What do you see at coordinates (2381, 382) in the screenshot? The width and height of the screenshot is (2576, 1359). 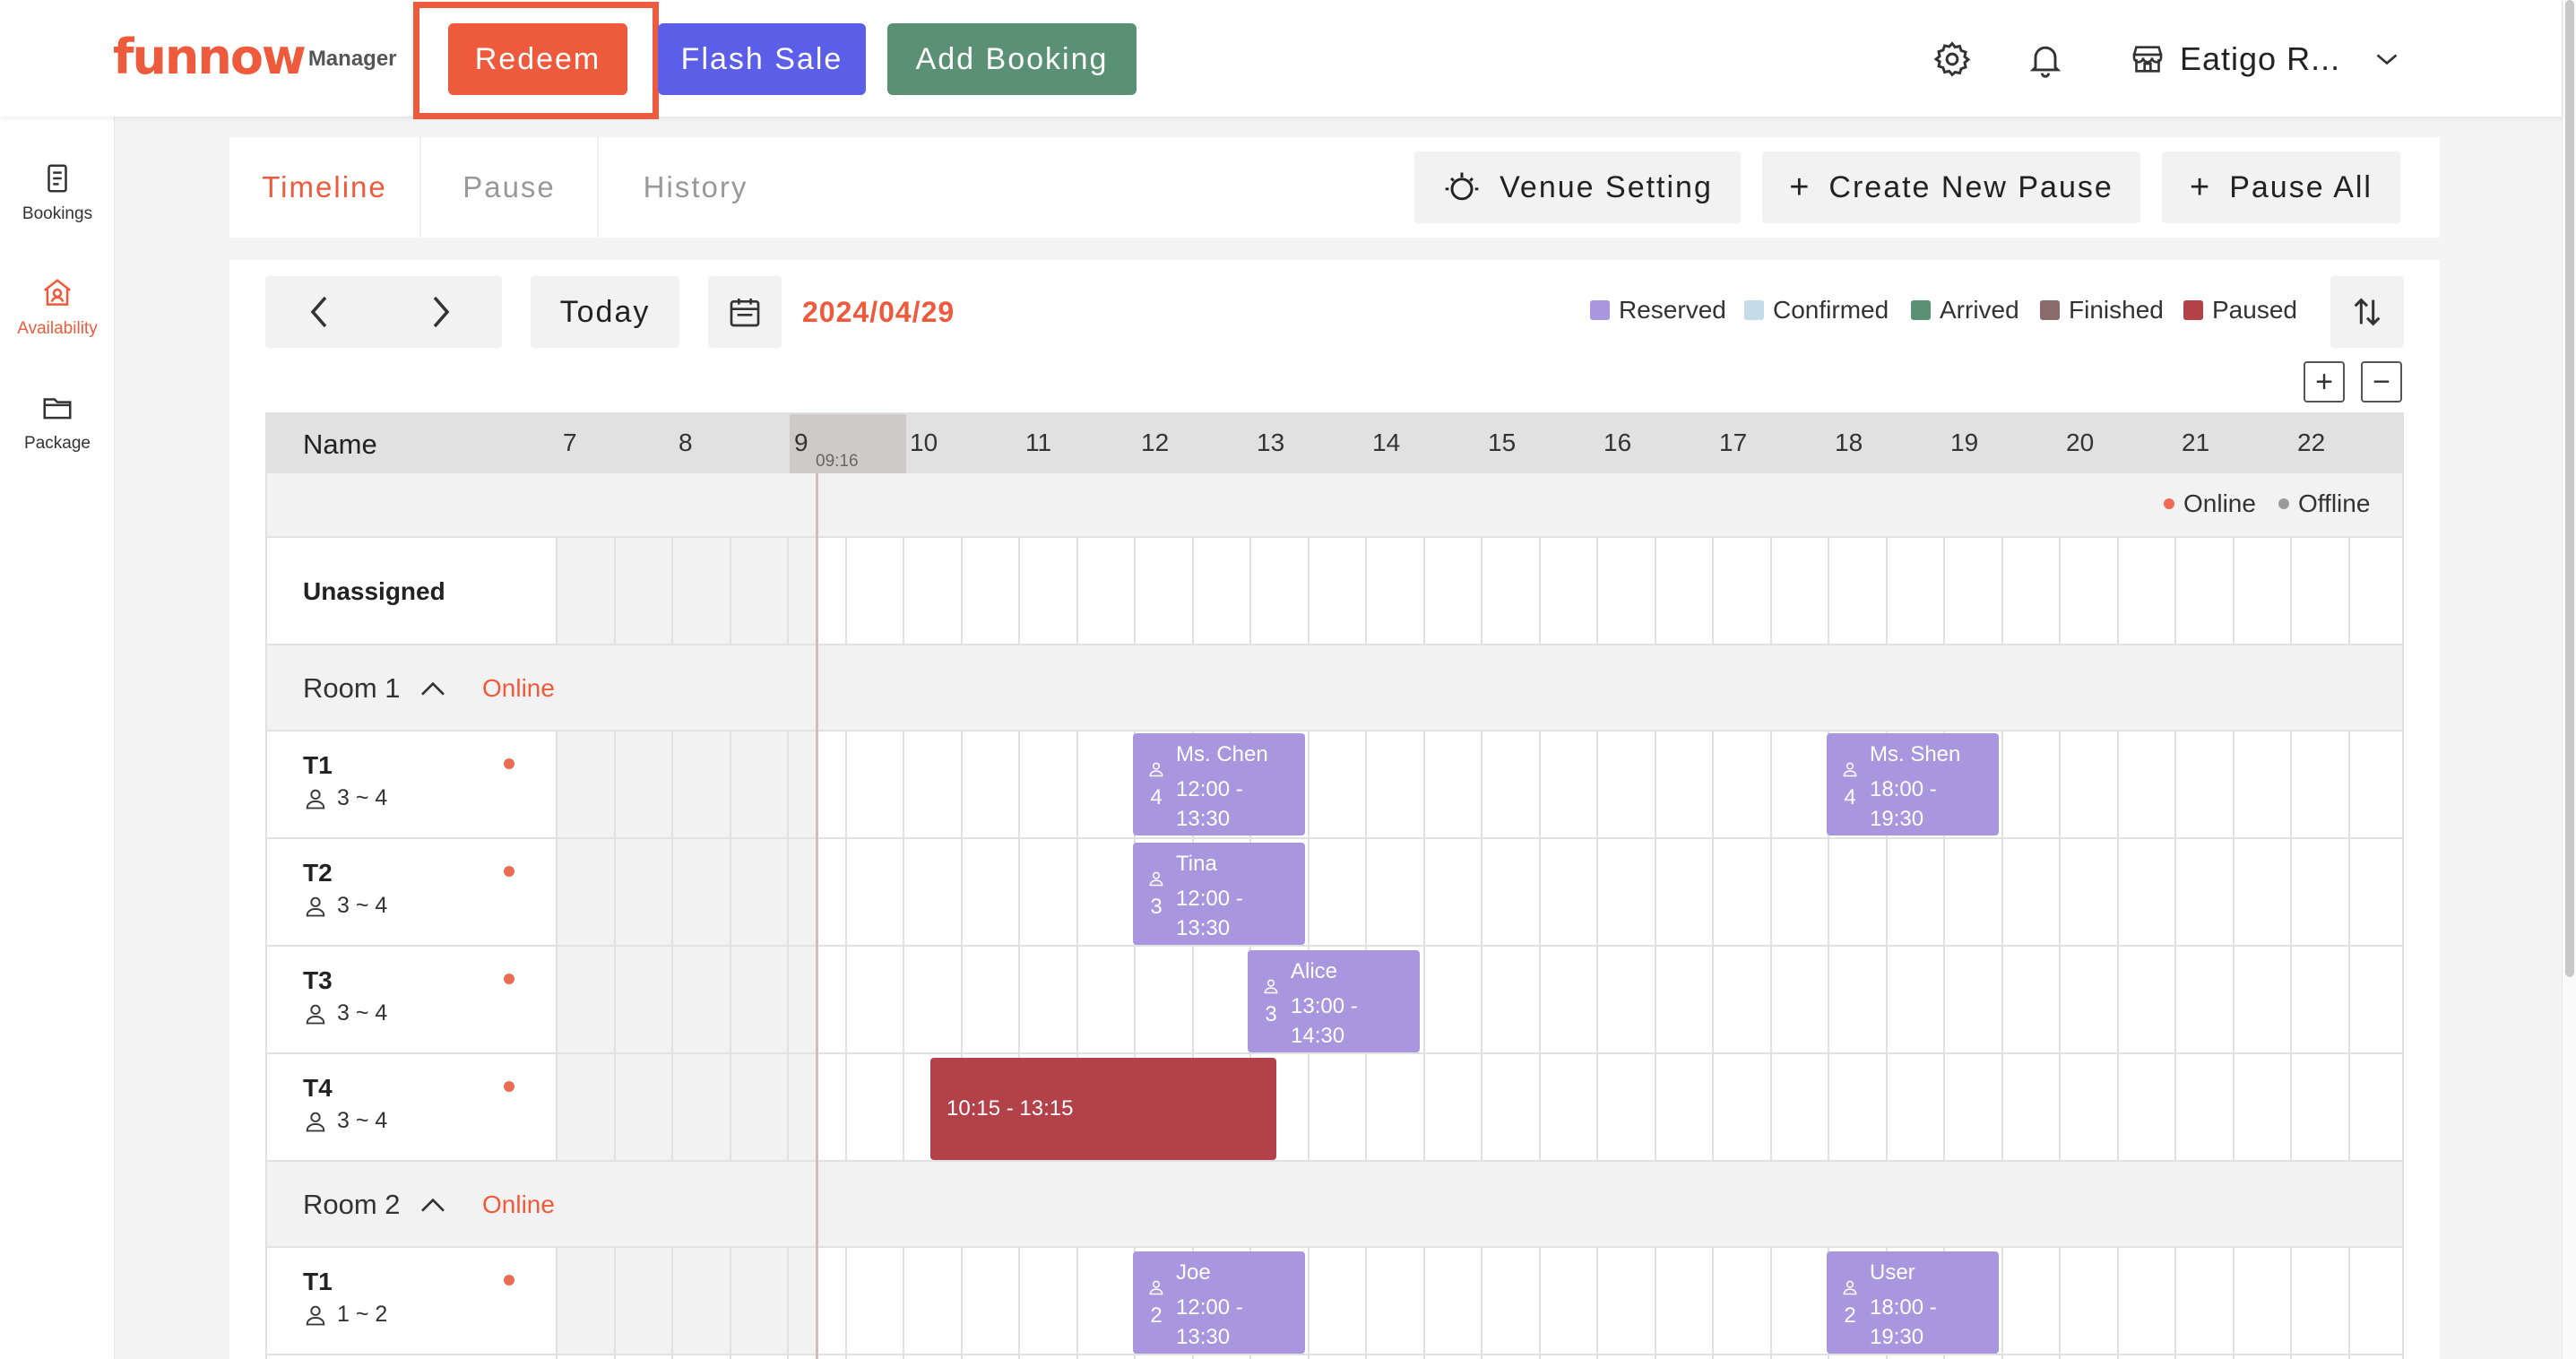 I see `zoom-out-button: −` at bounding box center [2381, 382].